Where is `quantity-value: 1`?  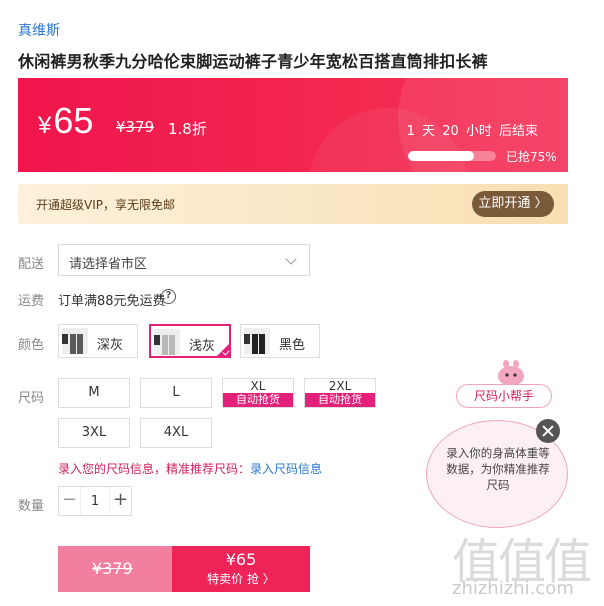 quantity-value: 1 is located at coordinates (95, 501).